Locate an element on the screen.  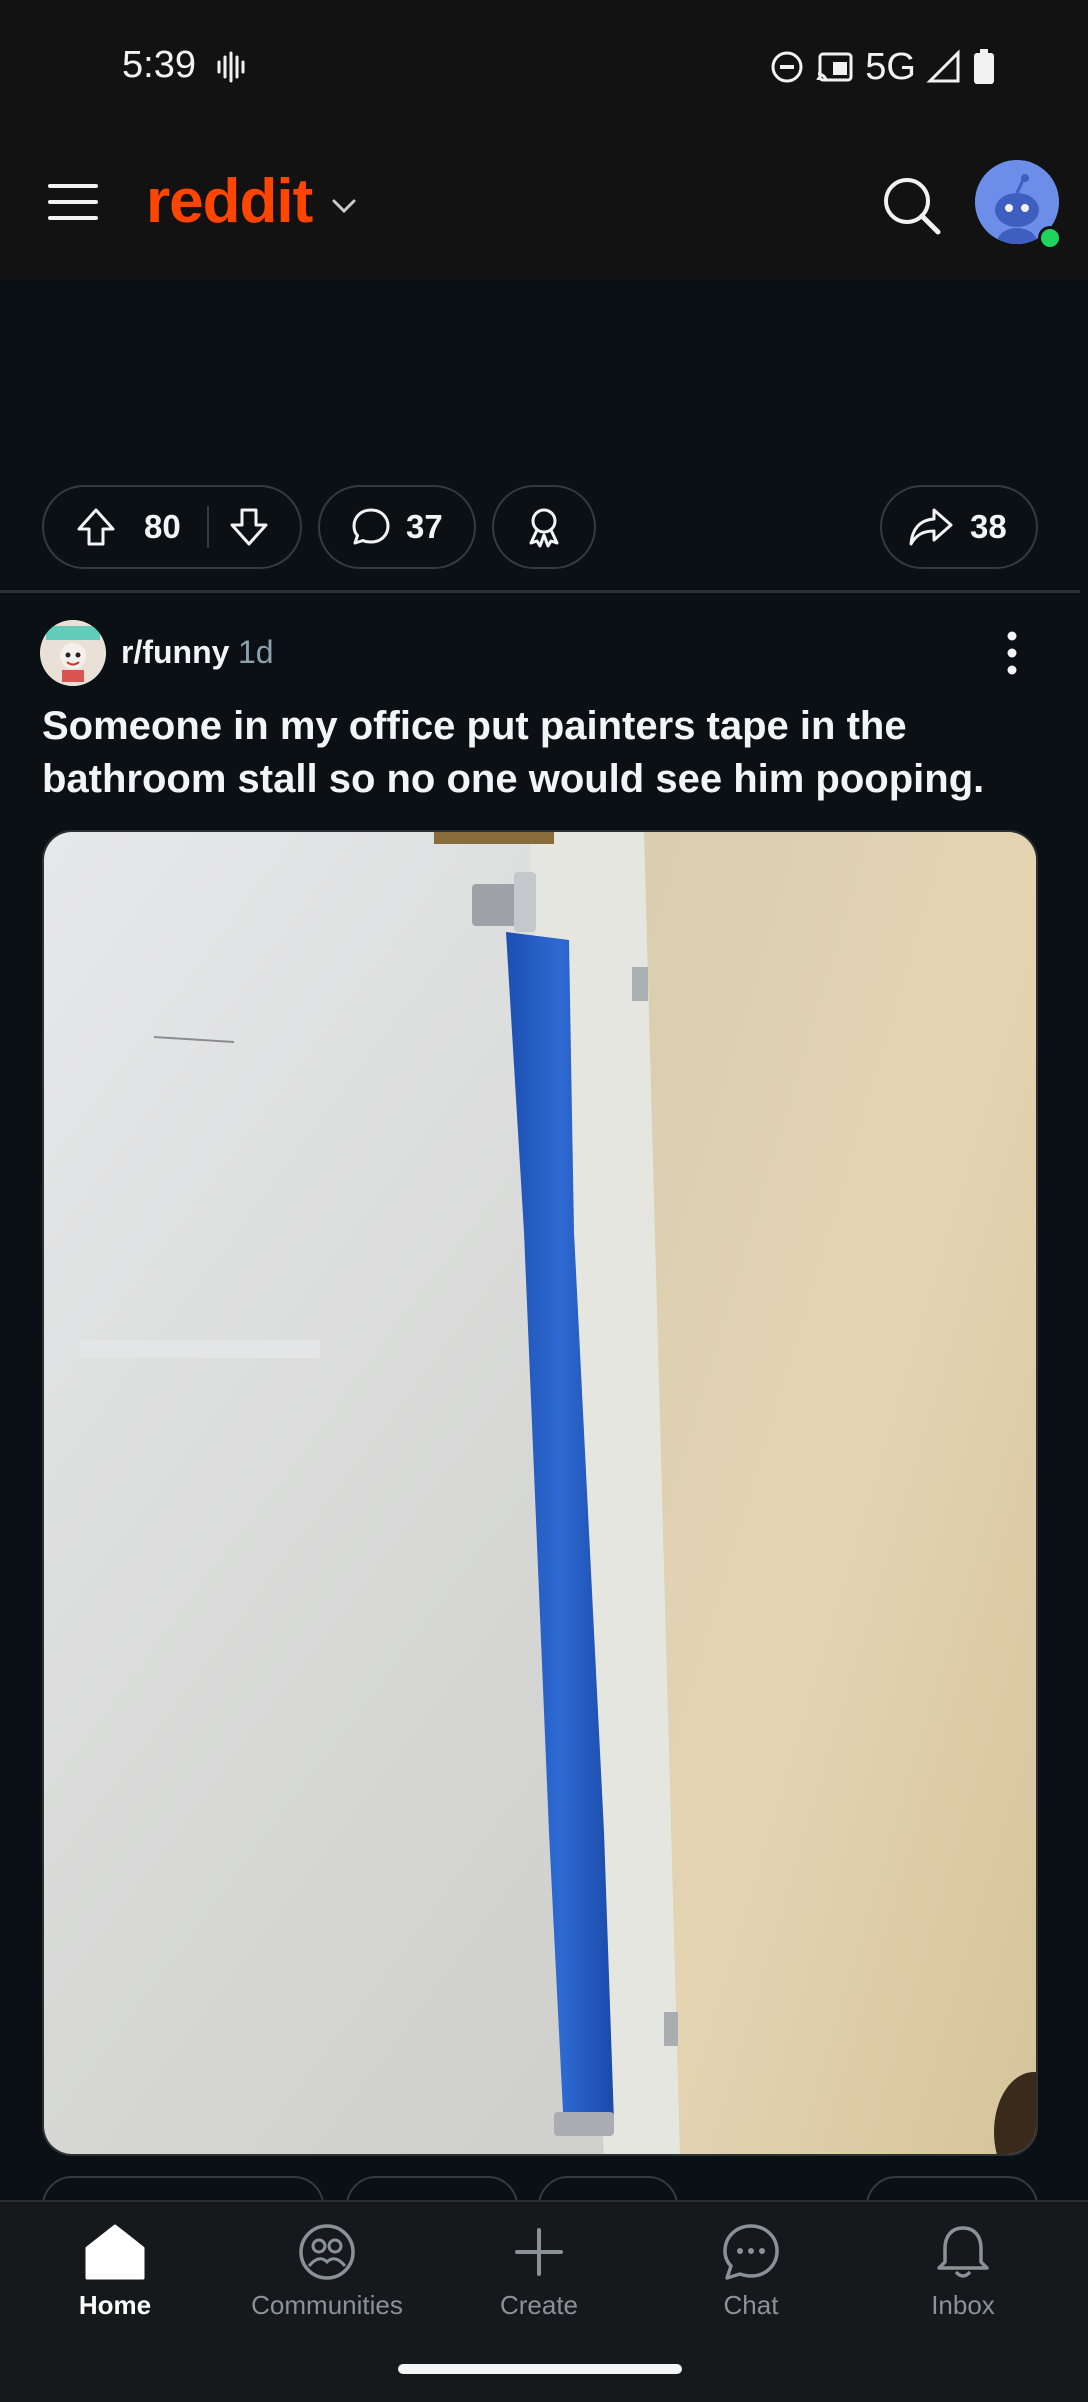
nav-inbox: Inbox is located at coordinates (963, 2271).